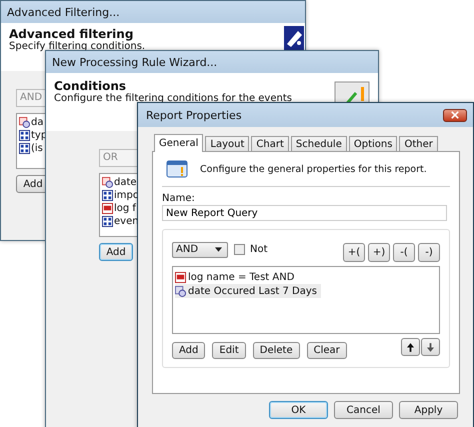  I want to click on page-heading: Advanced filtering, so click(71, 34).